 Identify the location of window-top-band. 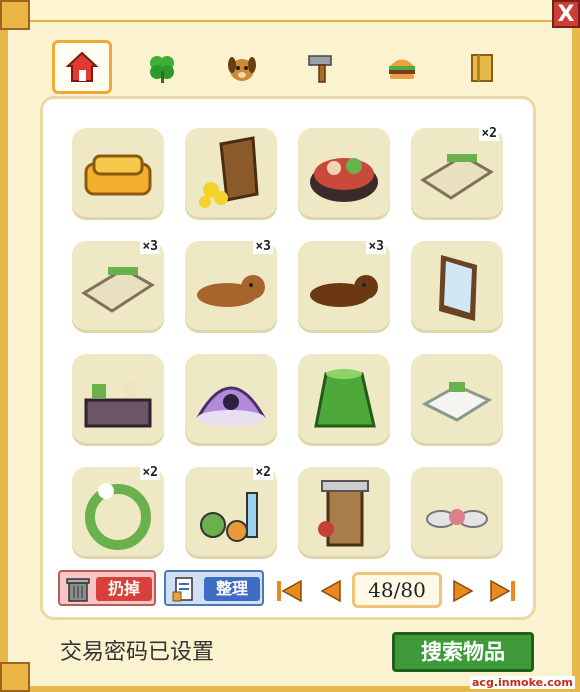
(290, 11).